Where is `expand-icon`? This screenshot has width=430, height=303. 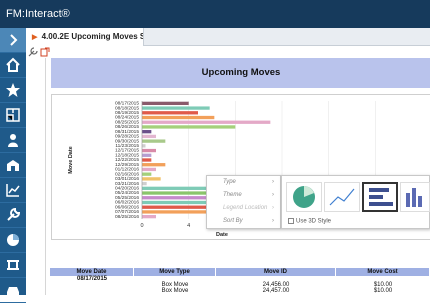
expand-icon is located at coordinates (13, 40).